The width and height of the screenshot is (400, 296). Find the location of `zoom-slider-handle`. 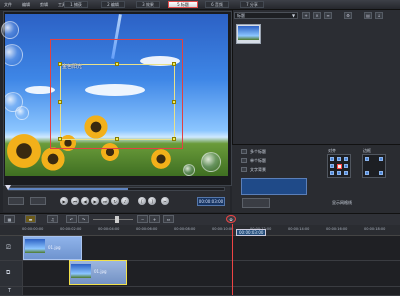

zoom-slider-handle is located at coordinates (117, 219).